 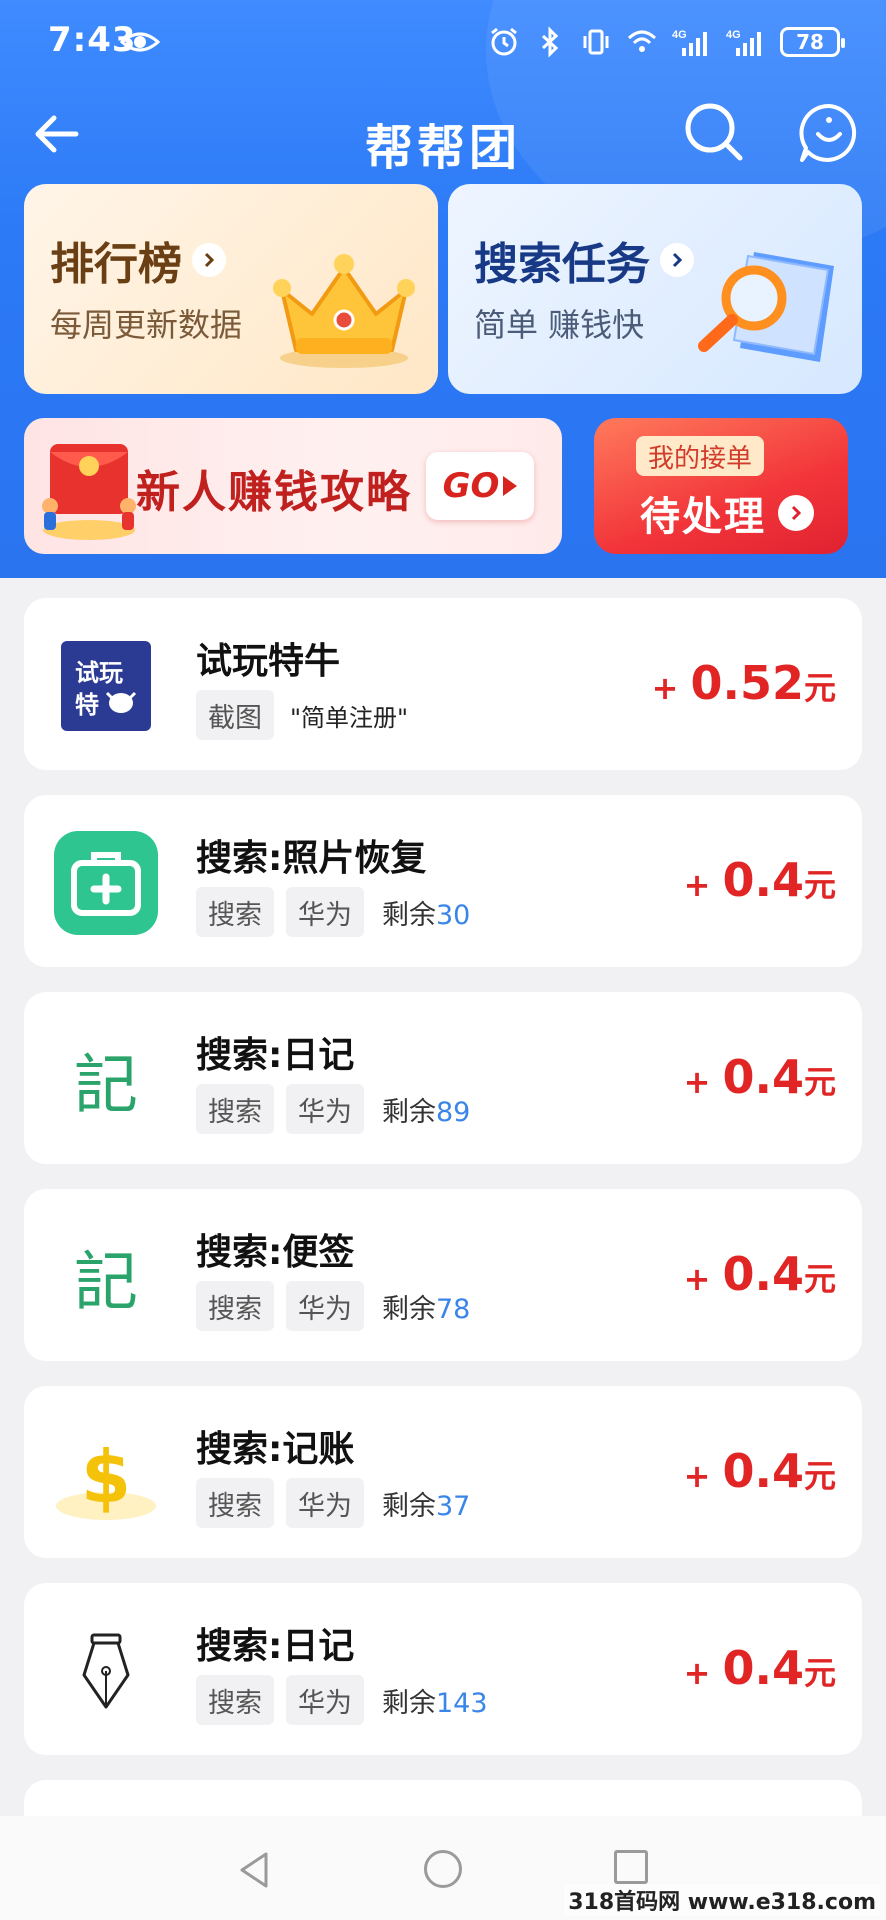 I want to click on system-nav-bar: 318首码网 www.e318.com, so click(x=443, y=1868).